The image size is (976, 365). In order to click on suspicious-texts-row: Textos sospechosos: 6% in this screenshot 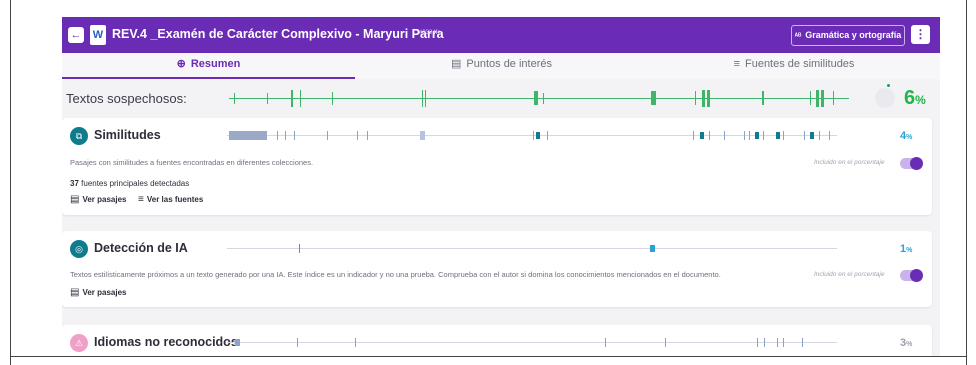, I will do `click(501, 98)`.